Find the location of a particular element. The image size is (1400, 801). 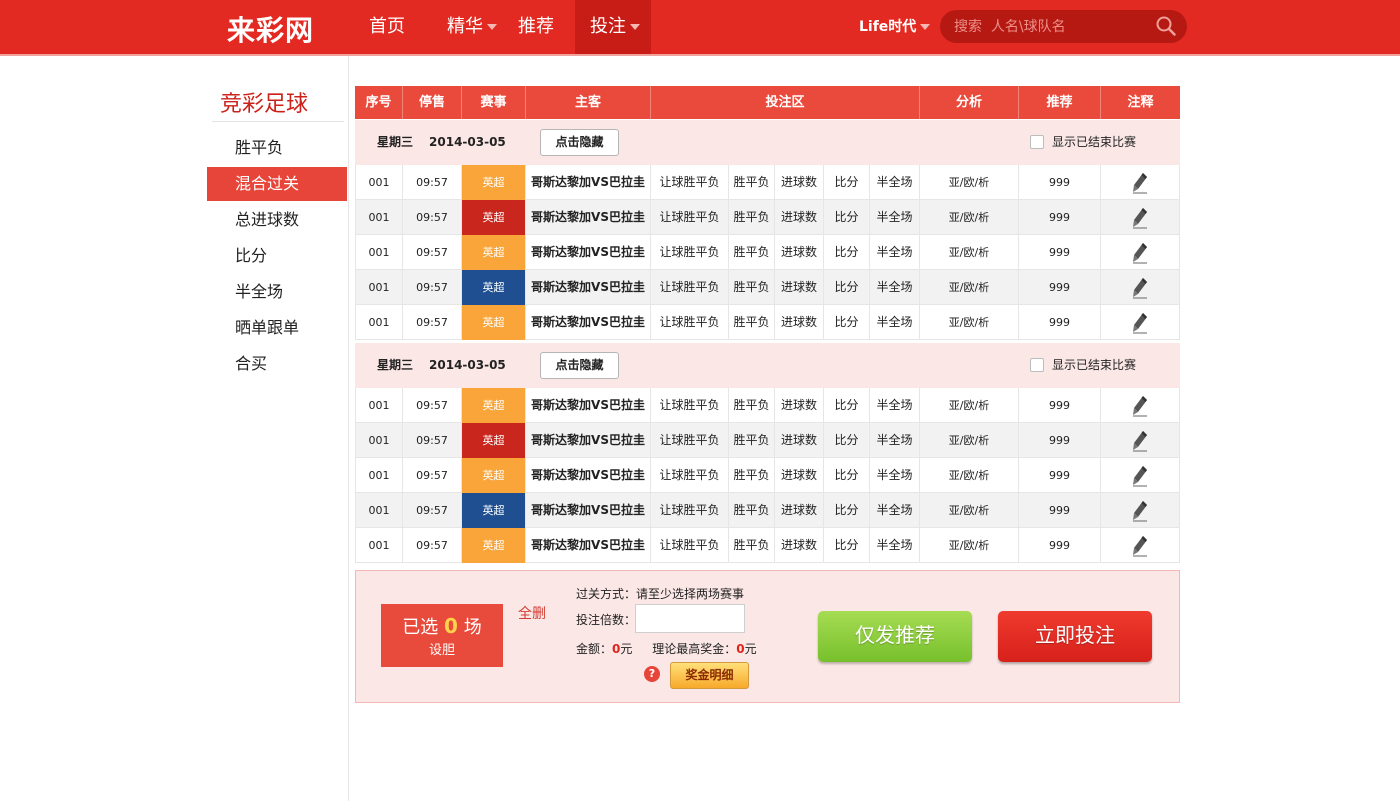

sidebar-item: 晒单跟单 is located at coordinates (277, 328).